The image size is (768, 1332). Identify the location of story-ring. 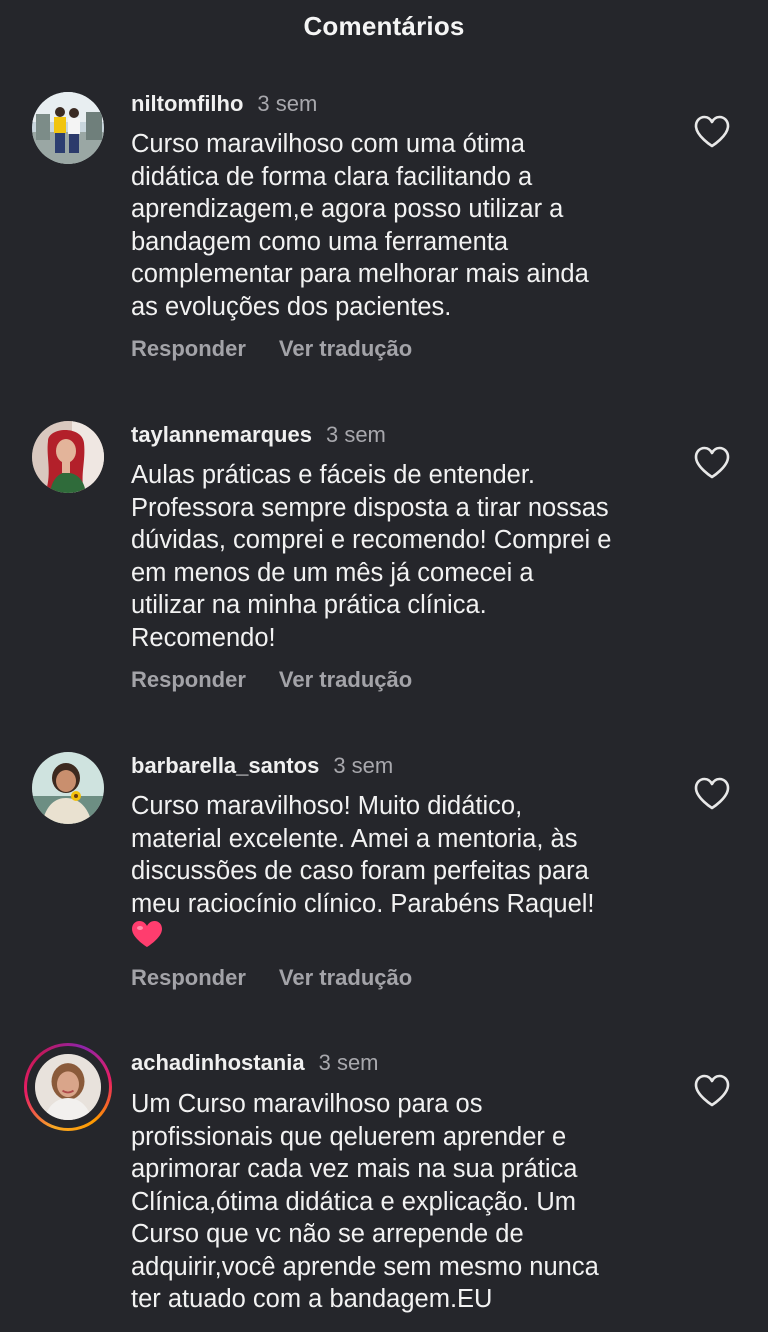
(68, 1087).